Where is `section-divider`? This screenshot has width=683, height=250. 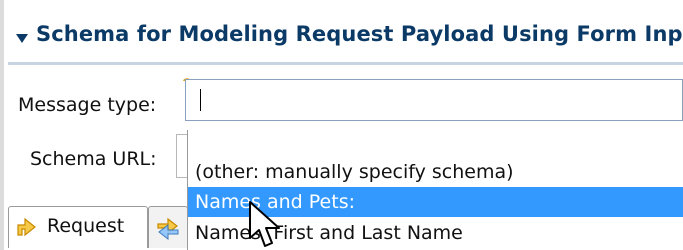
section-divider is located at coordinates (345, 63).